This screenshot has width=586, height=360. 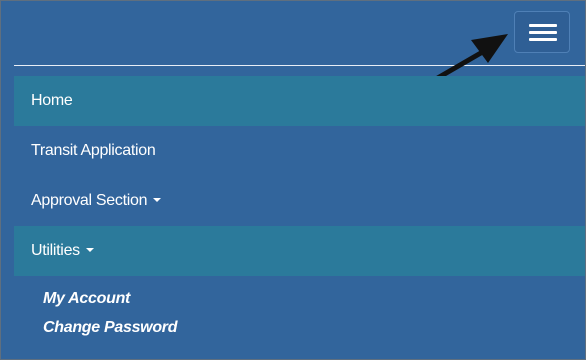 I want to click on submenu-item-label: My Account, so click(x=87, y=298).